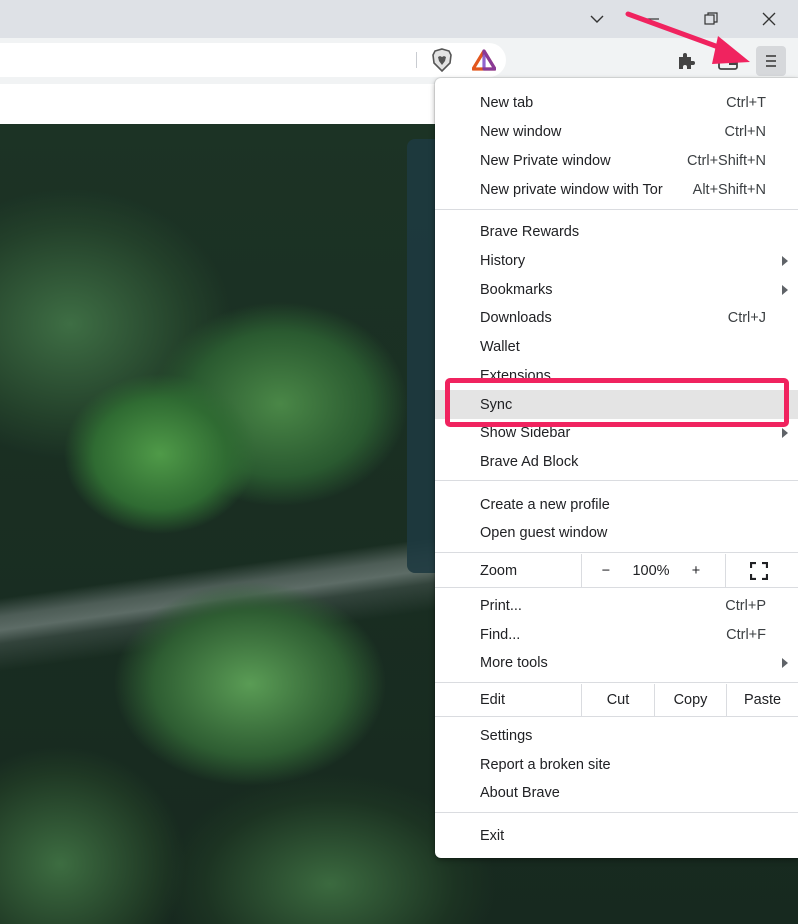 The width and height of the screenshot is (798, 924). Describe the element at coordinates (503, 260) in the screenshot. I see `menu-item-label: History` at that location.